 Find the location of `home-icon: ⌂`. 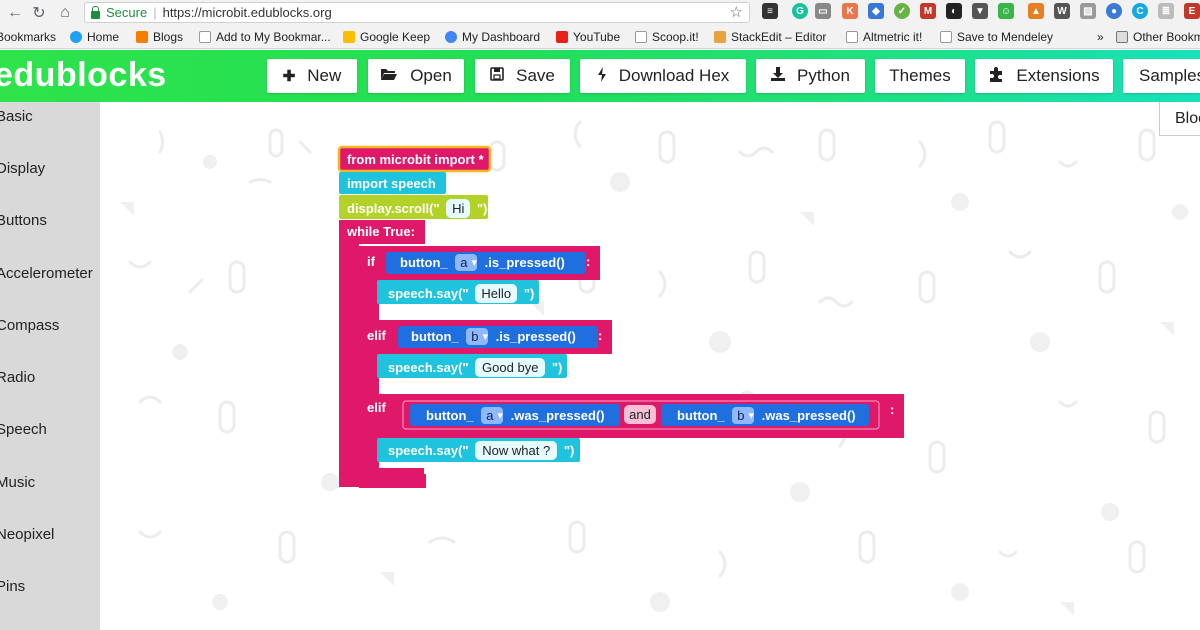

home-icon: ⌂ is located at coordinates (65, 13).